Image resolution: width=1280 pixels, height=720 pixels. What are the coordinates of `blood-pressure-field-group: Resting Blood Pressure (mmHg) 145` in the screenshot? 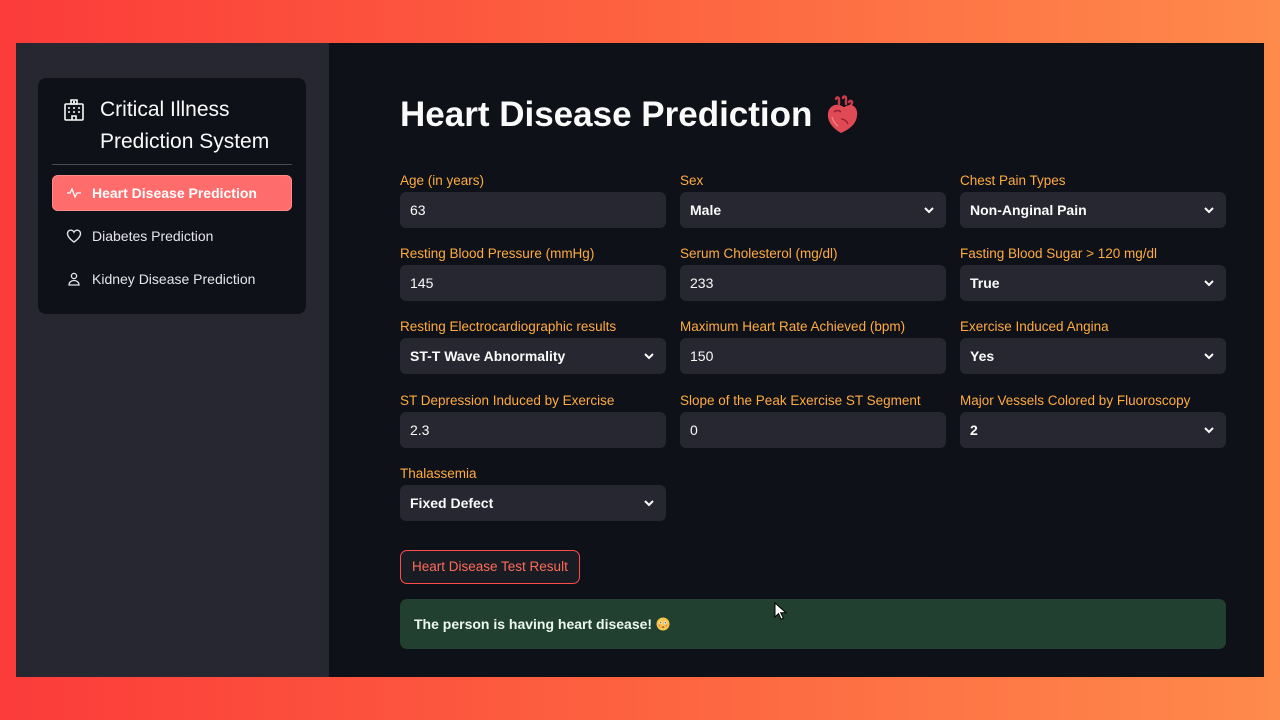 It's located at (533, 272).